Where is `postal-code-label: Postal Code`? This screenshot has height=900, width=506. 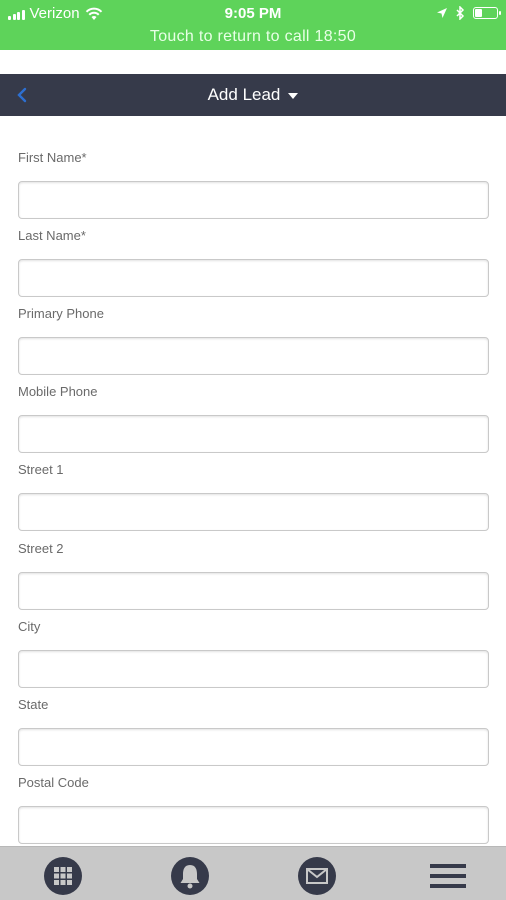
postal-code-label: Postal Code is located at coordinates (53, 782).